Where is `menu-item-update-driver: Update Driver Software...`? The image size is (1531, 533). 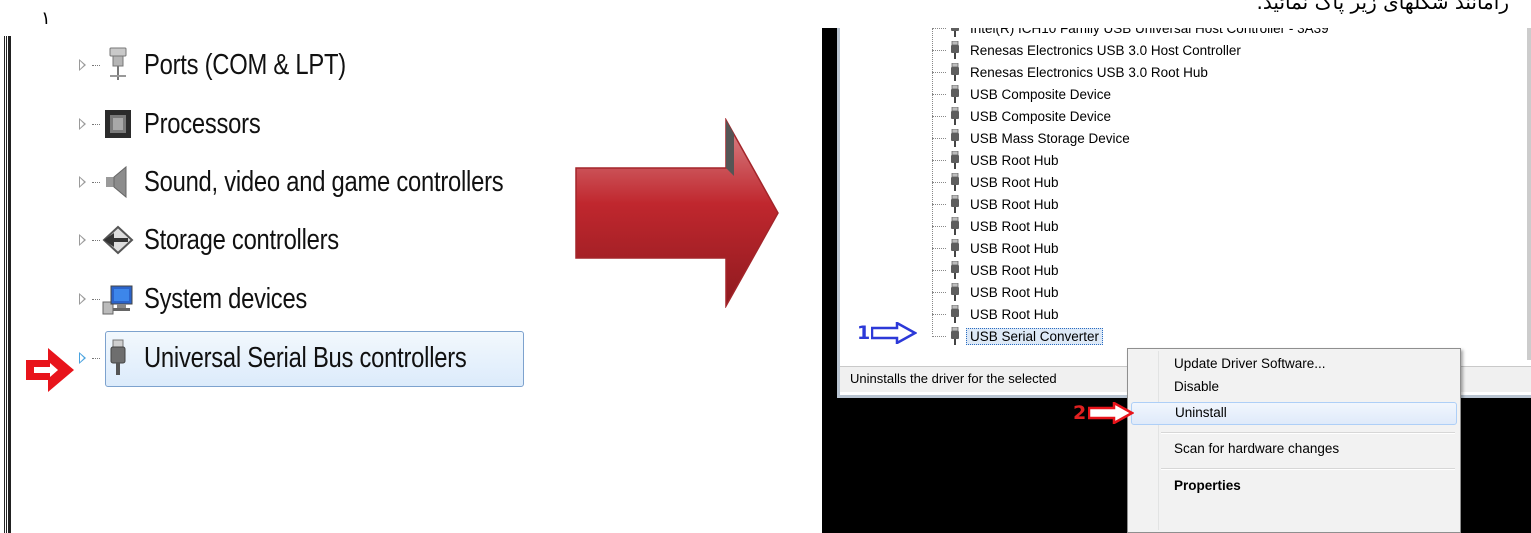 menu-item-update-driver: Update Driver Software... is located at coordinates (1294, 364).